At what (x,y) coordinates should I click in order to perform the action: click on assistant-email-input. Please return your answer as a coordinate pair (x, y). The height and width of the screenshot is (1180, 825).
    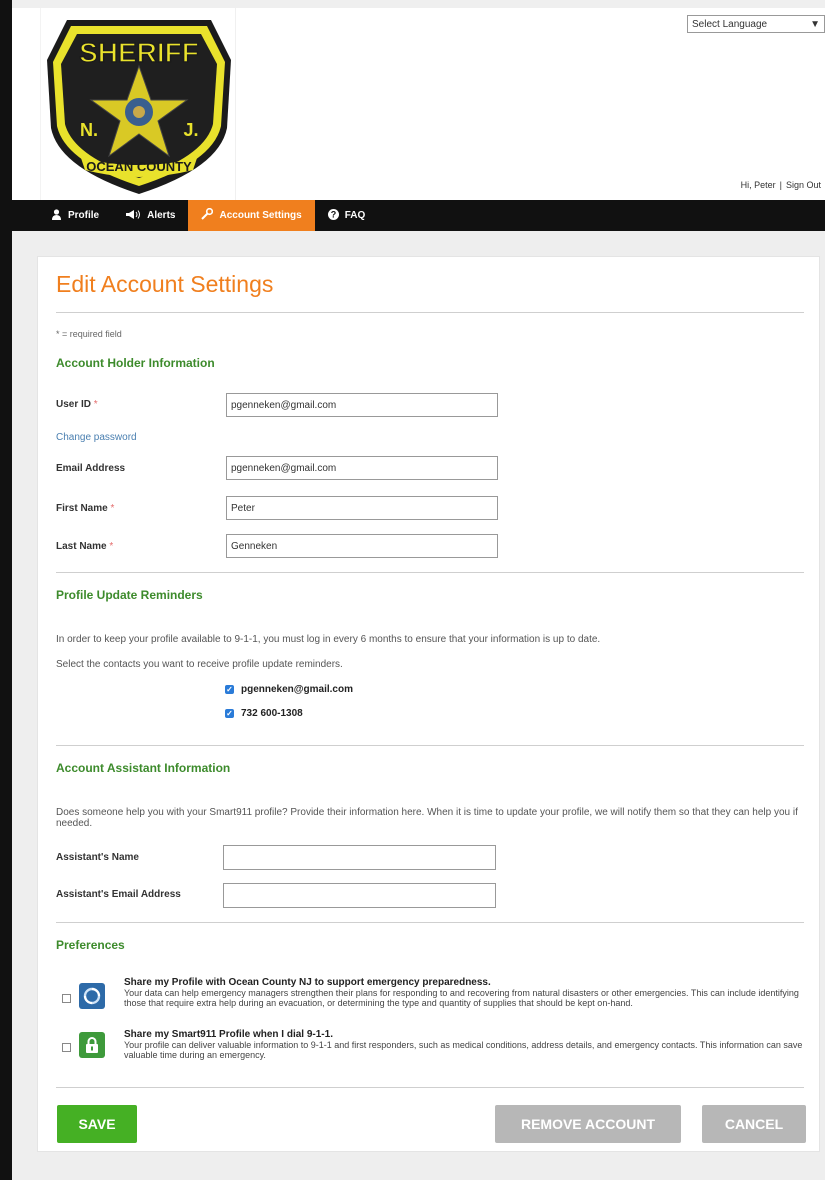
    Looking at the image, I should click on (359, 895).